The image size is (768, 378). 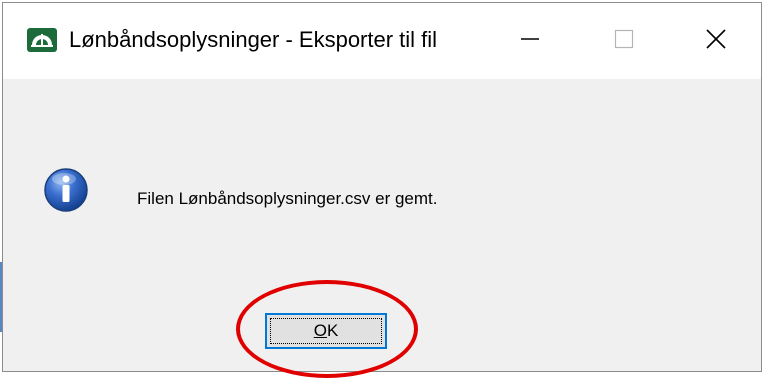 I want to click on dialog-message: Filen Lønbåndsoplysninger.csv er gemt., so click(x=287, y=198).